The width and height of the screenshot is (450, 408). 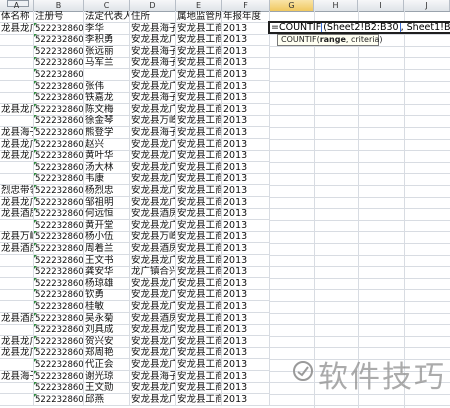 What do you see at coordinates (107, 249) in the screenshot?
I see `cell-c: 周着兰` at bounding box center [107, 249].